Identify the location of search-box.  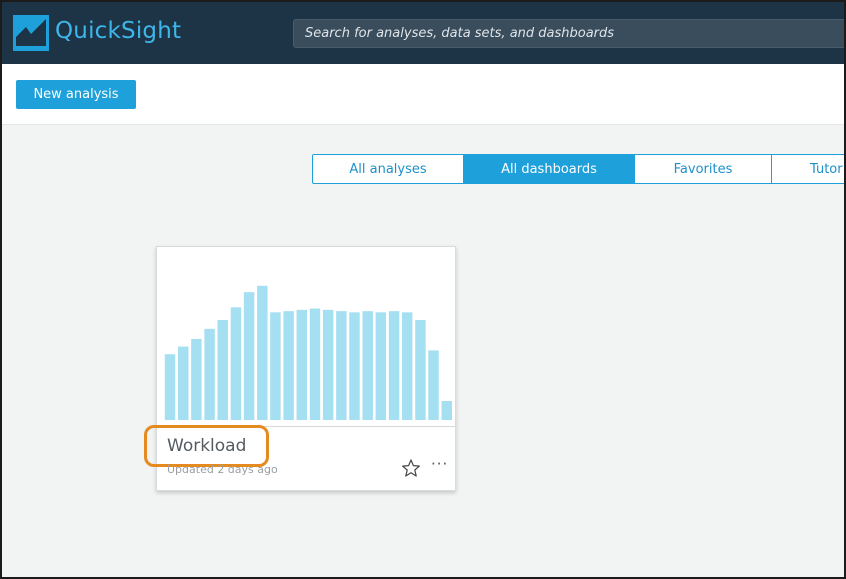
(569, 33).